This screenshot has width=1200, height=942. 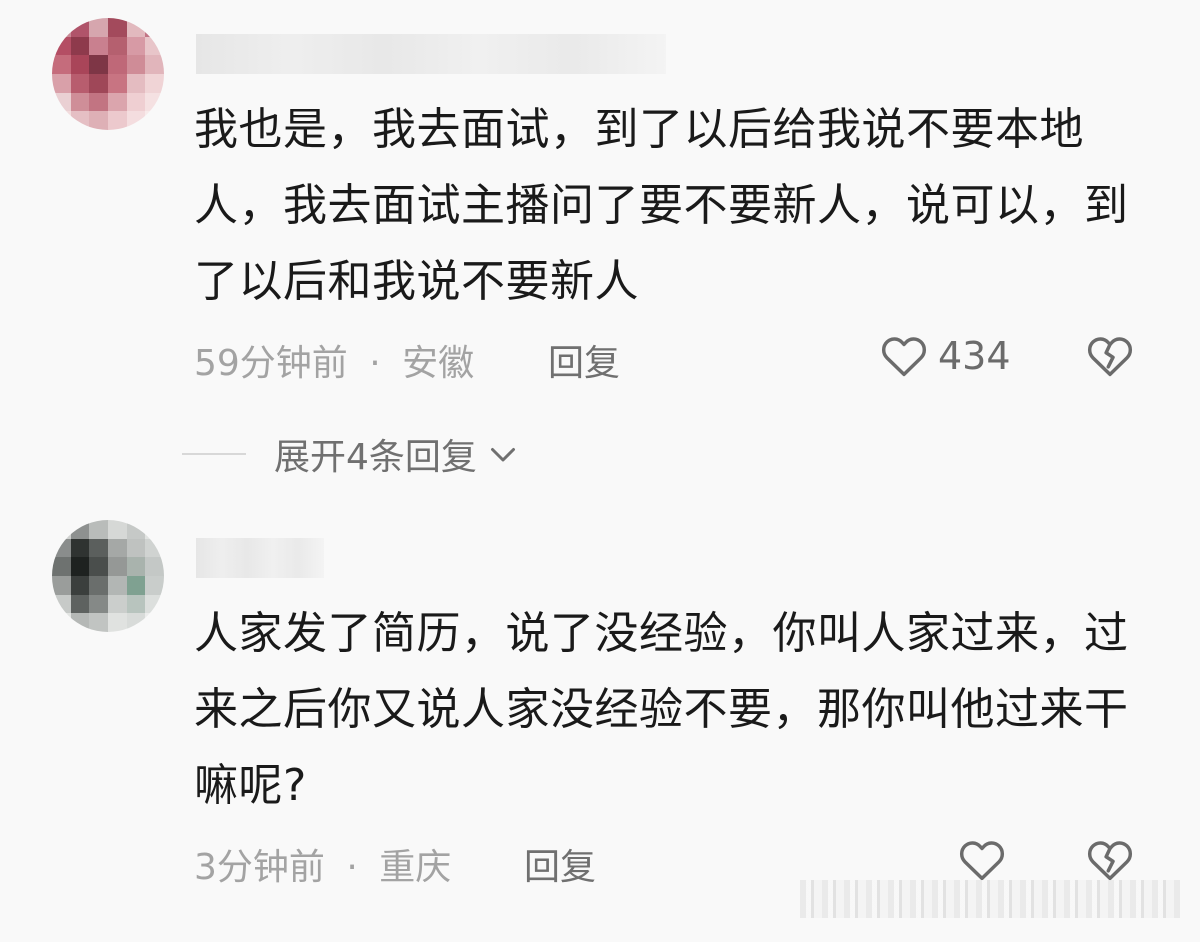 I want to click on comment-meta: 3分钟前 · 重庆, so click(x=322, y=864).